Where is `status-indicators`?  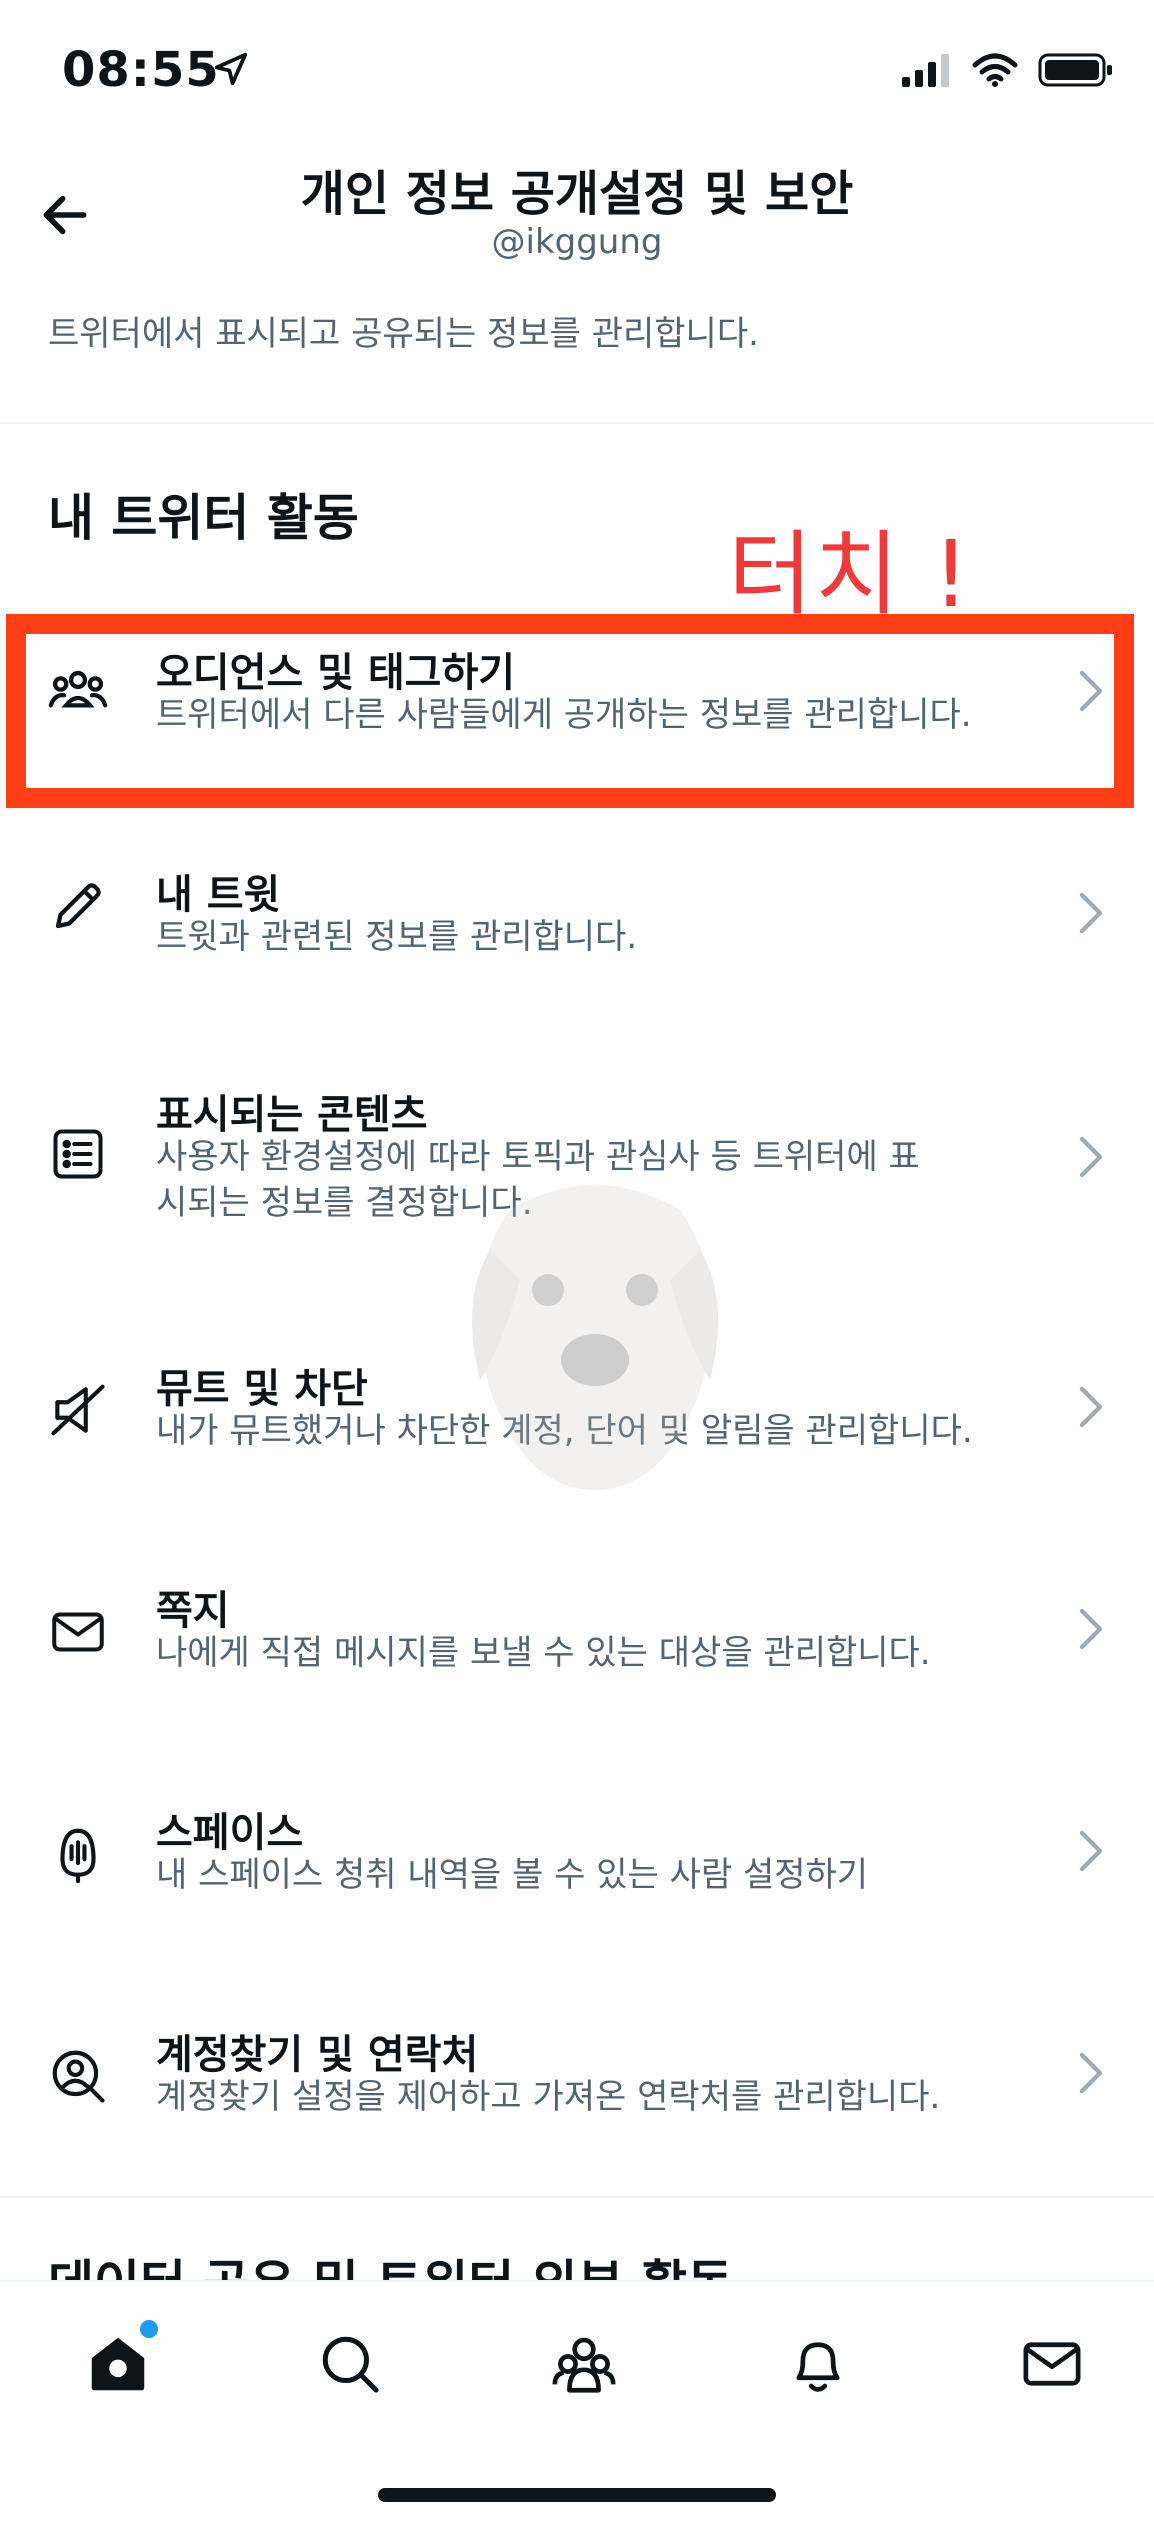 status-indicators is located at coordinates (1008, 70).